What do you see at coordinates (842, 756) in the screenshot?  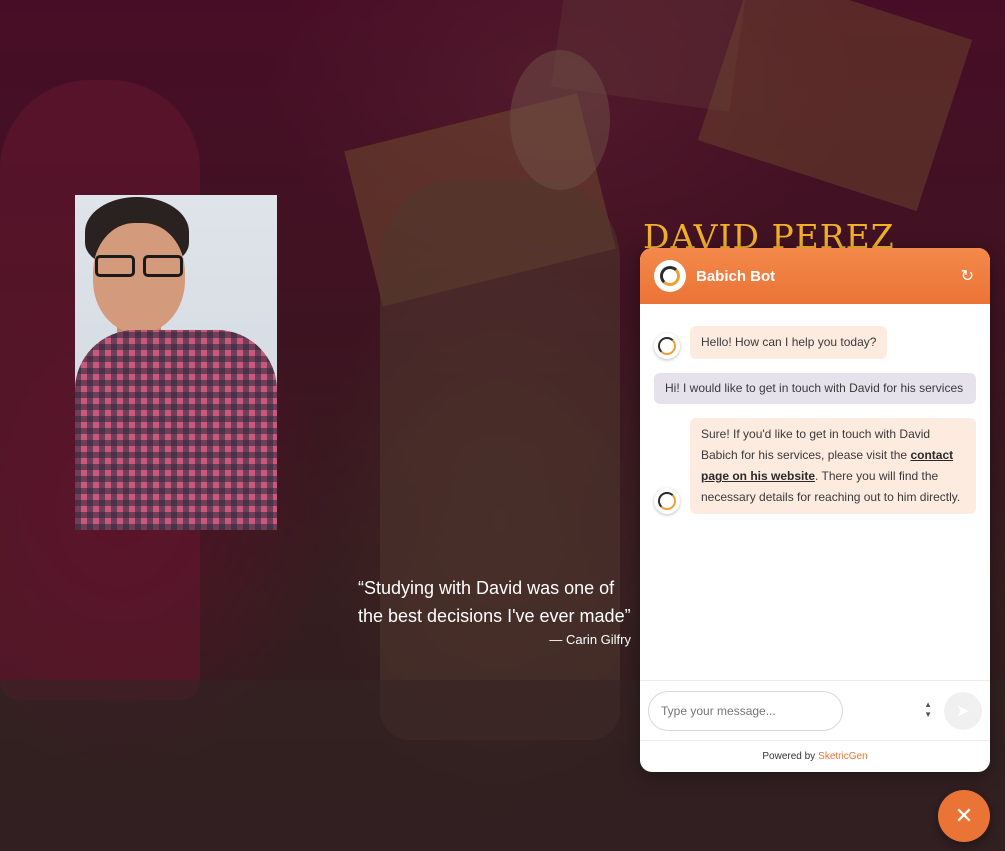 I see `brand-link: SketricGen` at bounding box center [842, 756].